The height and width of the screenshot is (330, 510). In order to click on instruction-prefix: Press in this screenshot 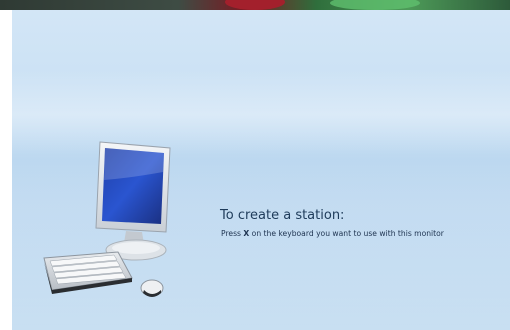, I will do `click(232, 233)`.